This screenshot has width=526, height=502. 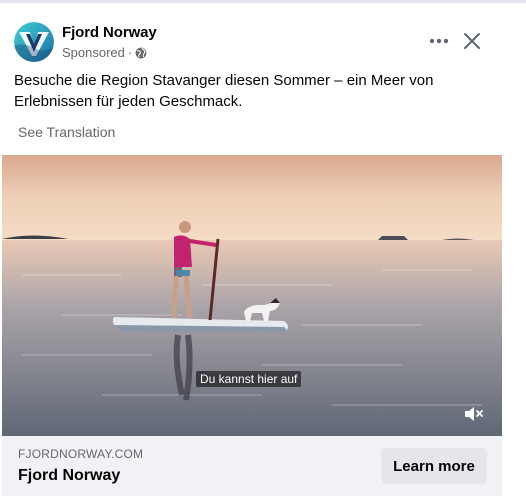 What do you see at coordinates (141, 53) in the screenshot?
I see `globe-icon` at bounding box center [141, 53].